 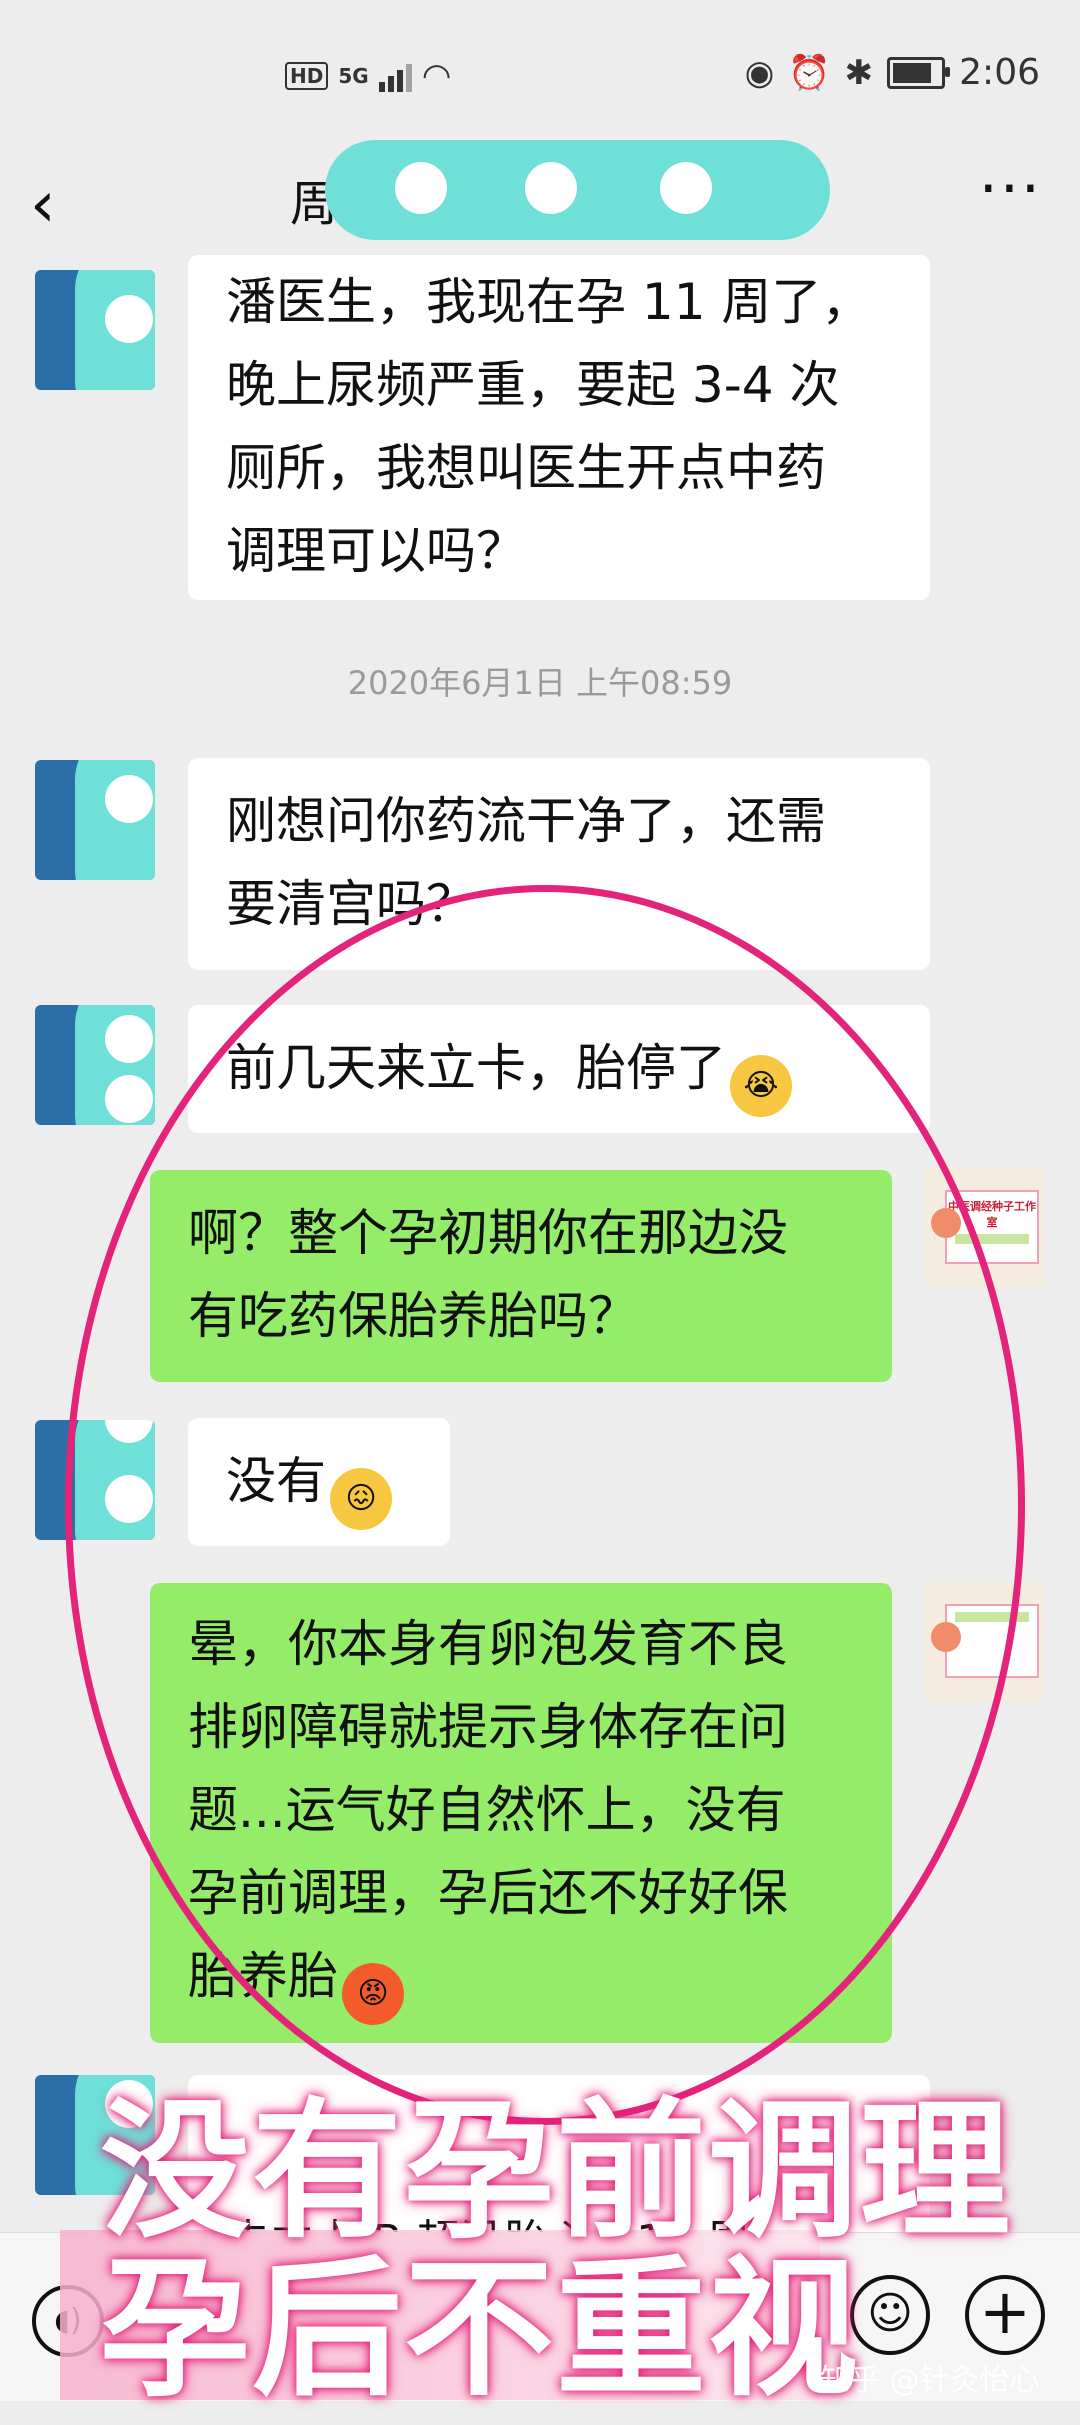 What do you see at coordinates (809, 72) in the screenshot?
I see `alarm-icon: ⏰` at bounding box center [809, 72].